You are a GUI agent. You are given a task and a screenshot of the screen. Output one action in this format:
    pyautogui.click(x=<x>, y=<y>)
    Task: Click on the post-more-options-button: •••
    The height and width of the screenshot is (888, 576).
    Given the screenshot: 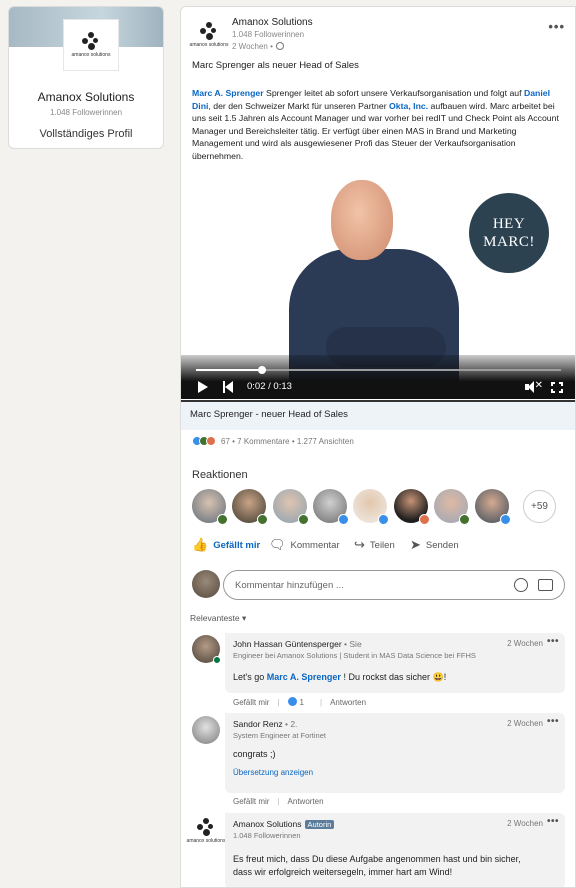 What is the action you would take?
    pyautogui.click(x=556, y=26)
    